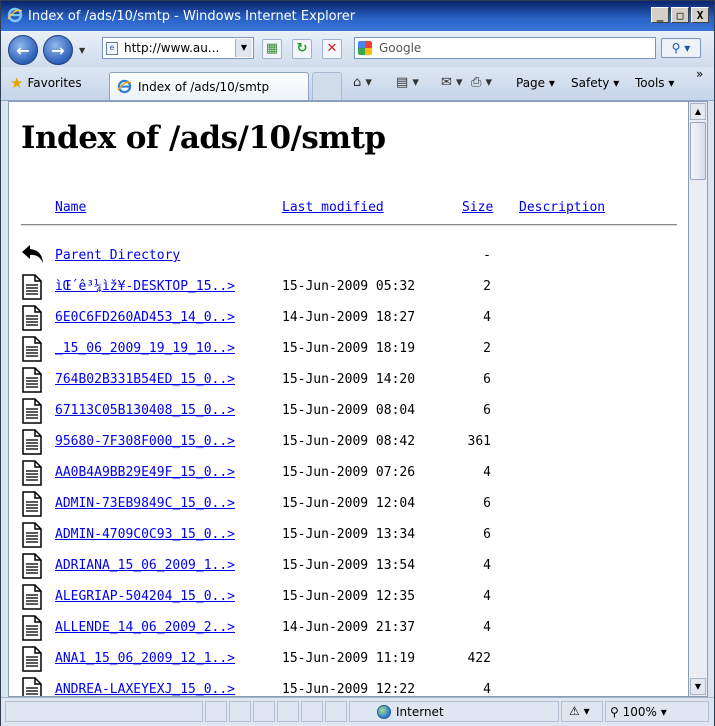  What do you see at coordinates (145, 441) in the screenshot?
I see `file-link: 95680-7F308F000_15_0..>` at bounding box center [145, 441].